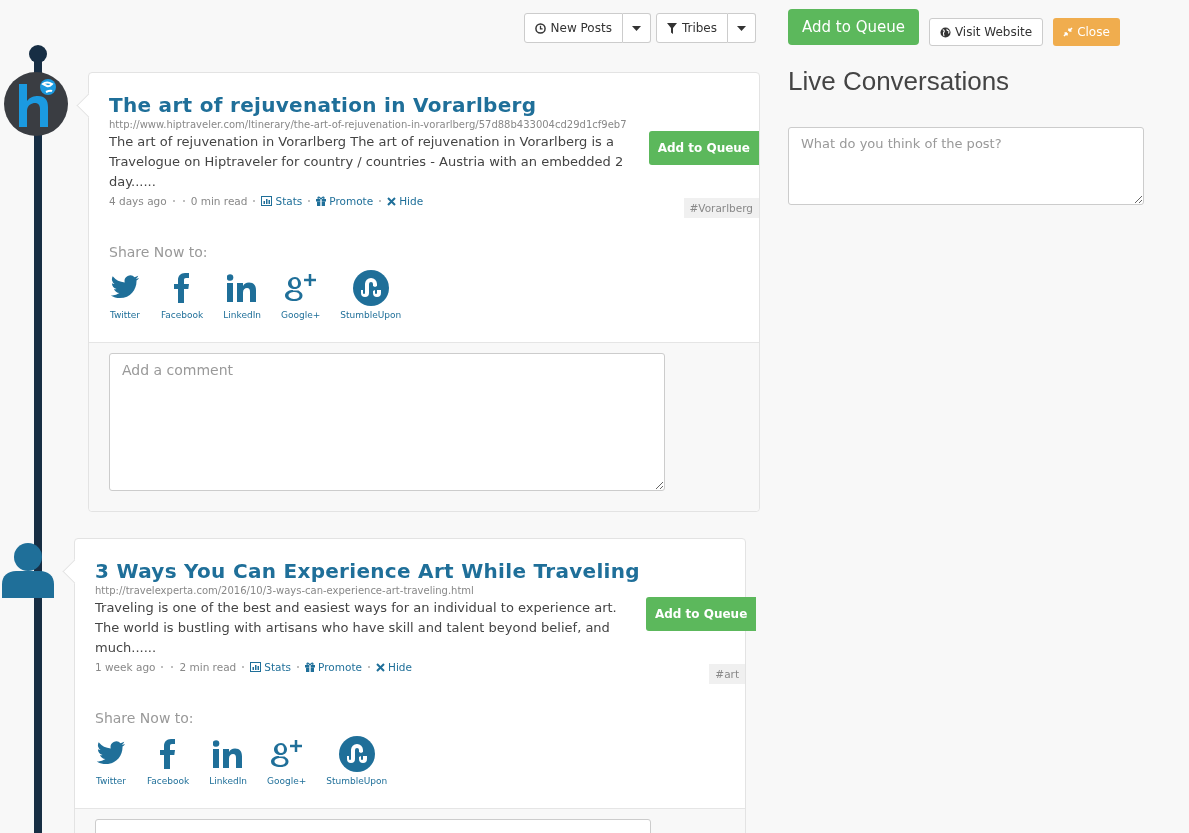 The width and height of the screenshot is (1189, 833). Describe the element at coordinates (899, 81) in the screenshot. I see `section-heading: Live Conversations` at that location.